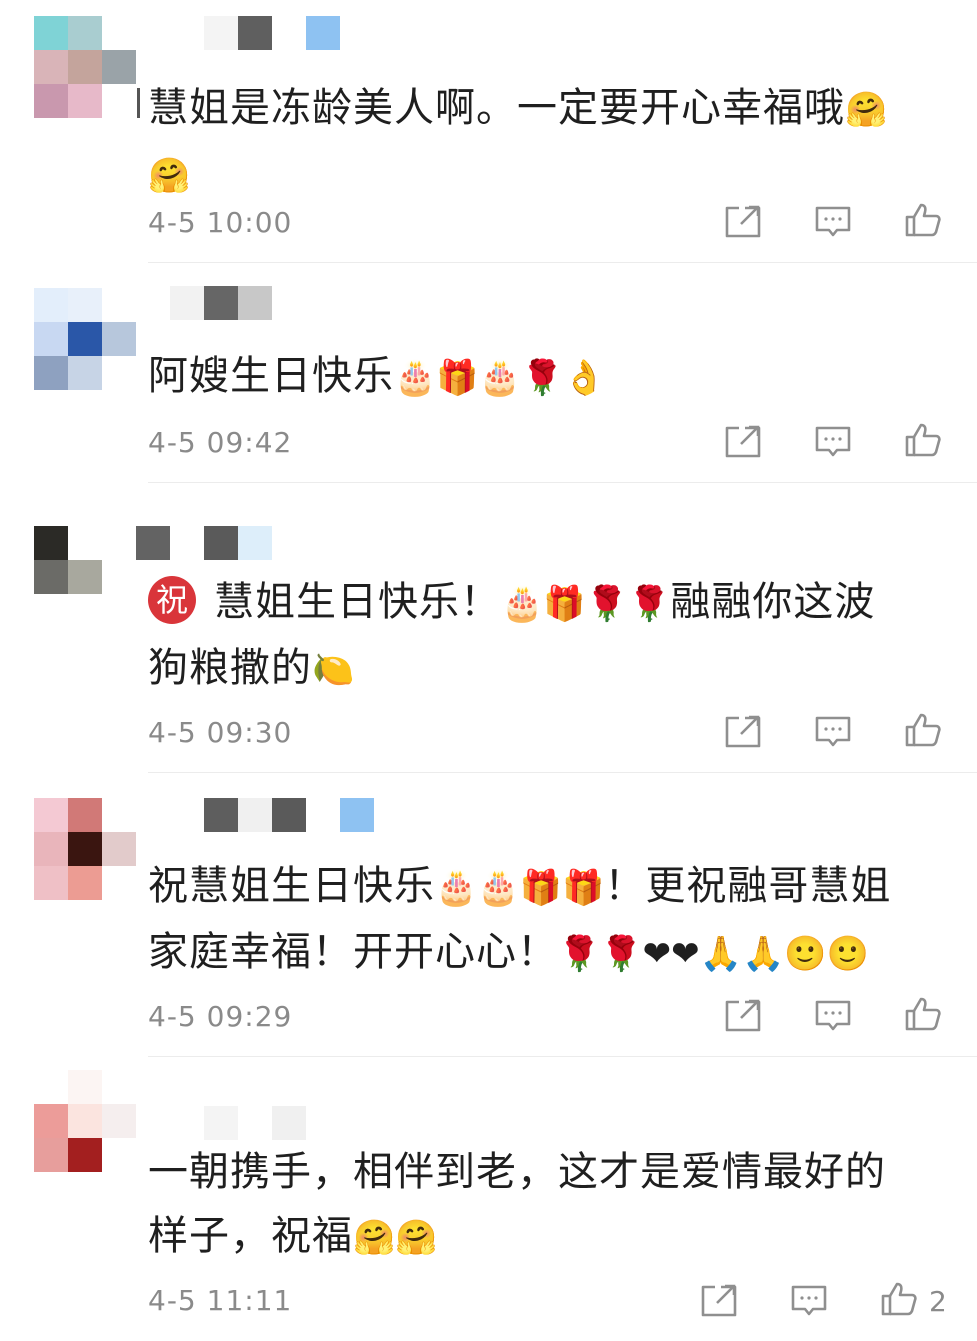 This screenshot has width=977, height=1341. I want to click on comment-time: 4-5 10:00, so click(220, 222).